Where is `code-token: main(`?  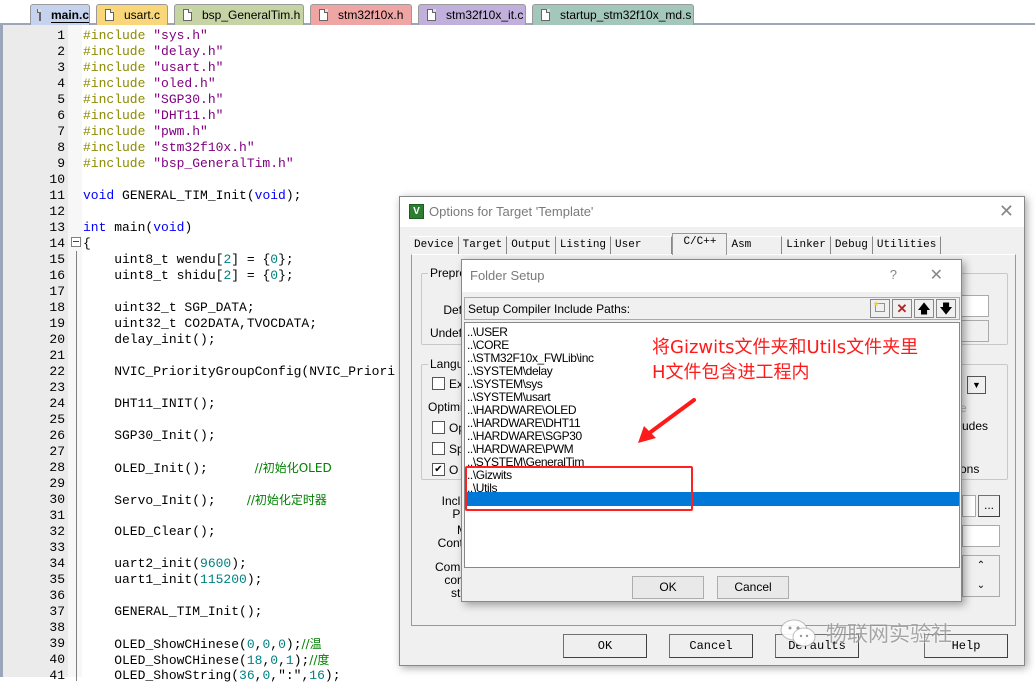
code-token: main( is located at coordinates (130, 227).